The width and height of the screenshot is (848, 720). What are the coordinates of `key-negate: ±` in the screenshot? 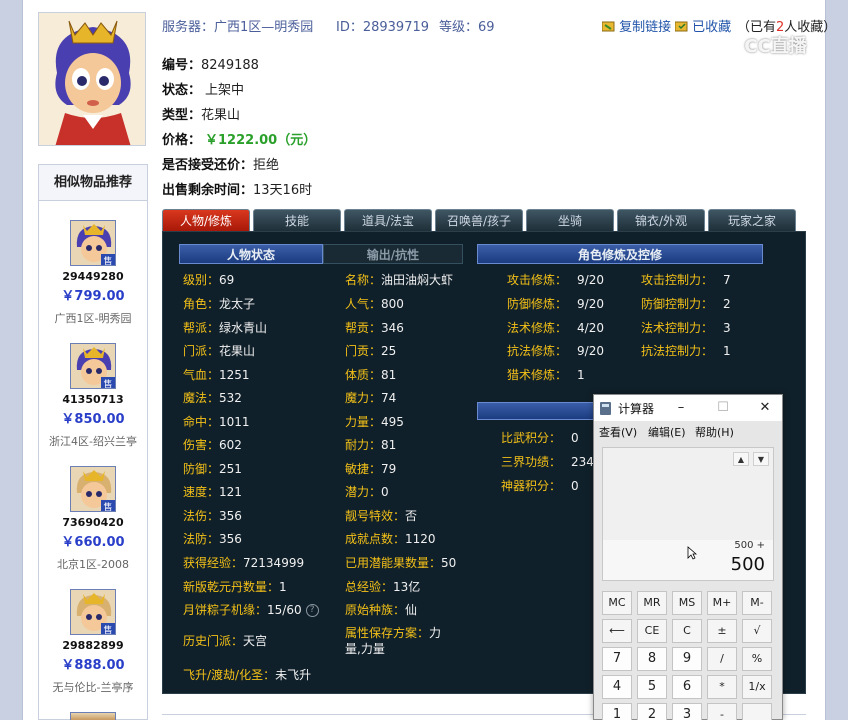 It's located at (722, 631).